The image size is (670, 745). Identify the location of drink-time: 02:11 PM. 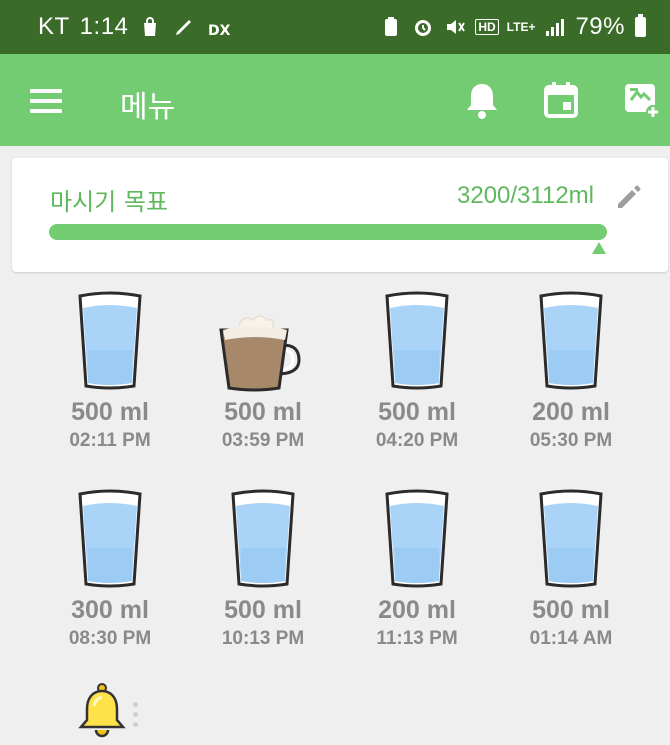
(110, 440).